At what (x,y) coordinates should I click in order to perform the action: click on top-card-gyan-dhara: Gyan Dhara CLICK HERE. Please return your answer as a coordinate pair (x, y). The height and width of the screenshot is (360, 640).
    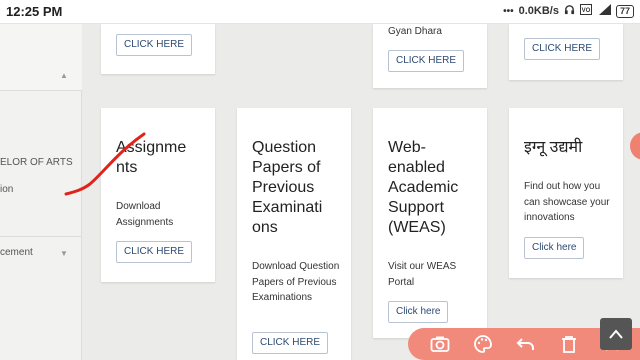
    Looking at the image, I should click on (430, 56).